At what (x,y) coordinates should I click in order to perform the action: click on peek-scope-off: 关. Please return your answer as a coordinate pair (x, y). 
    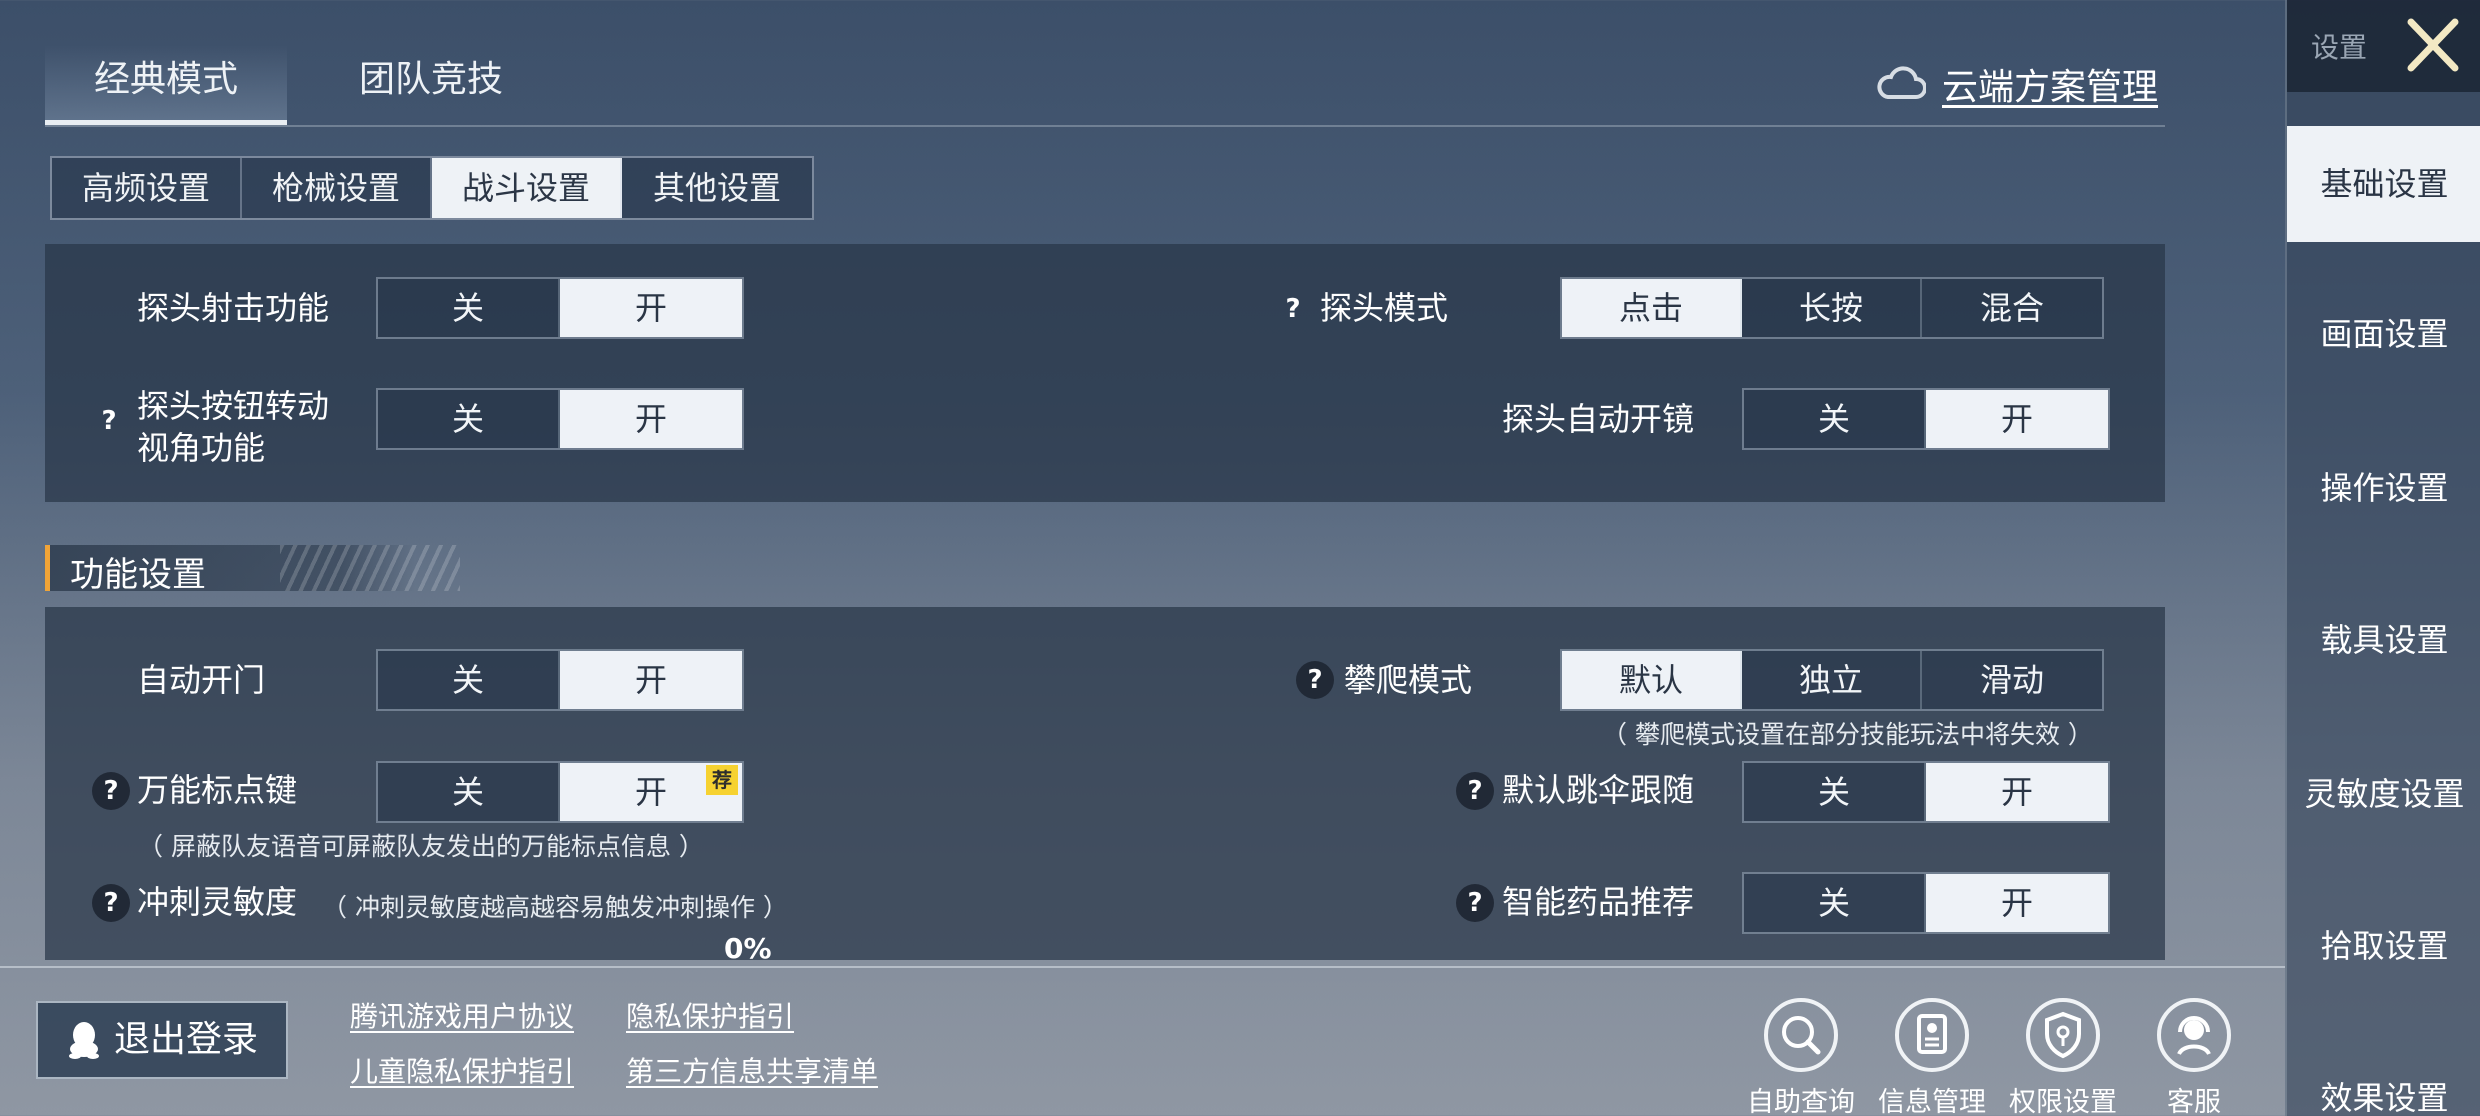
    Looking at the image, I should click on (1835, 419).